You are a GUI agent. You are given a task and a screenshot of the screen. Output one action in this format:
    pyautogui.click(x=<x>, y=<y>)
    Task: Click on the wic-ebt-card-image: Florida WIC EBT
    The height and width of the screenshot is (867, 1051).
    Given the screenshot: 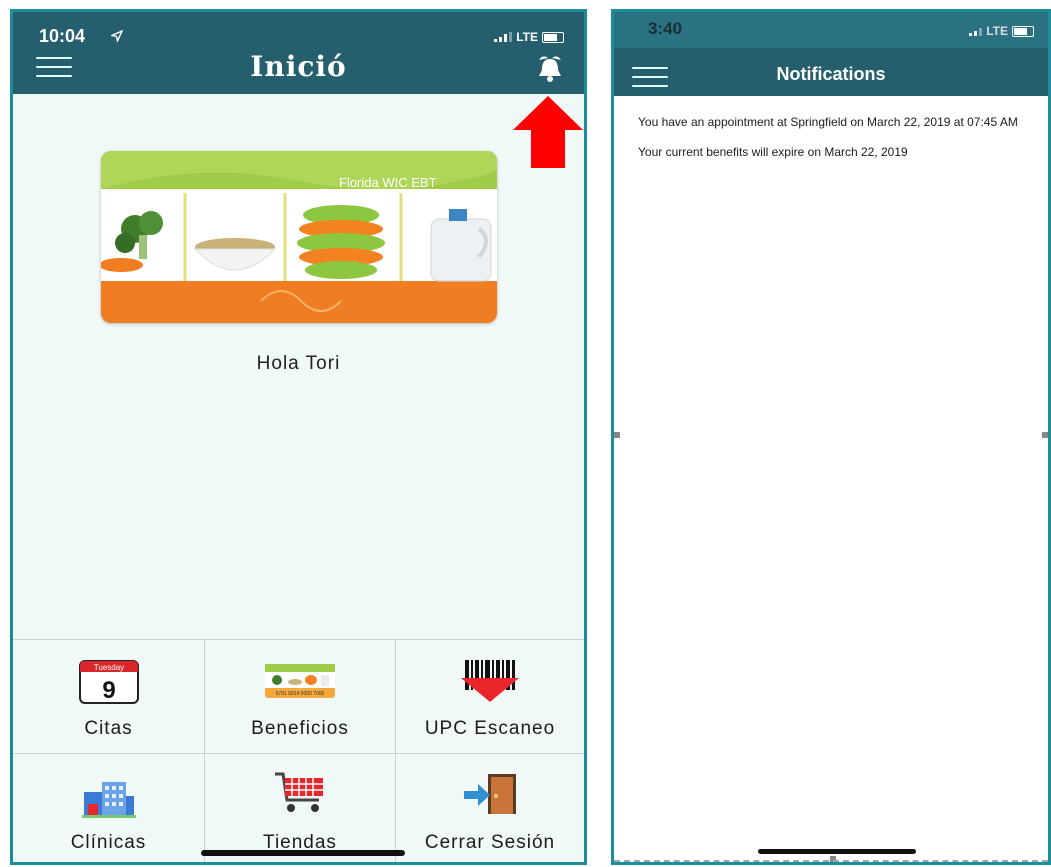 What is the action you would take?
    pyautogui.click(x=299, y=237)
    